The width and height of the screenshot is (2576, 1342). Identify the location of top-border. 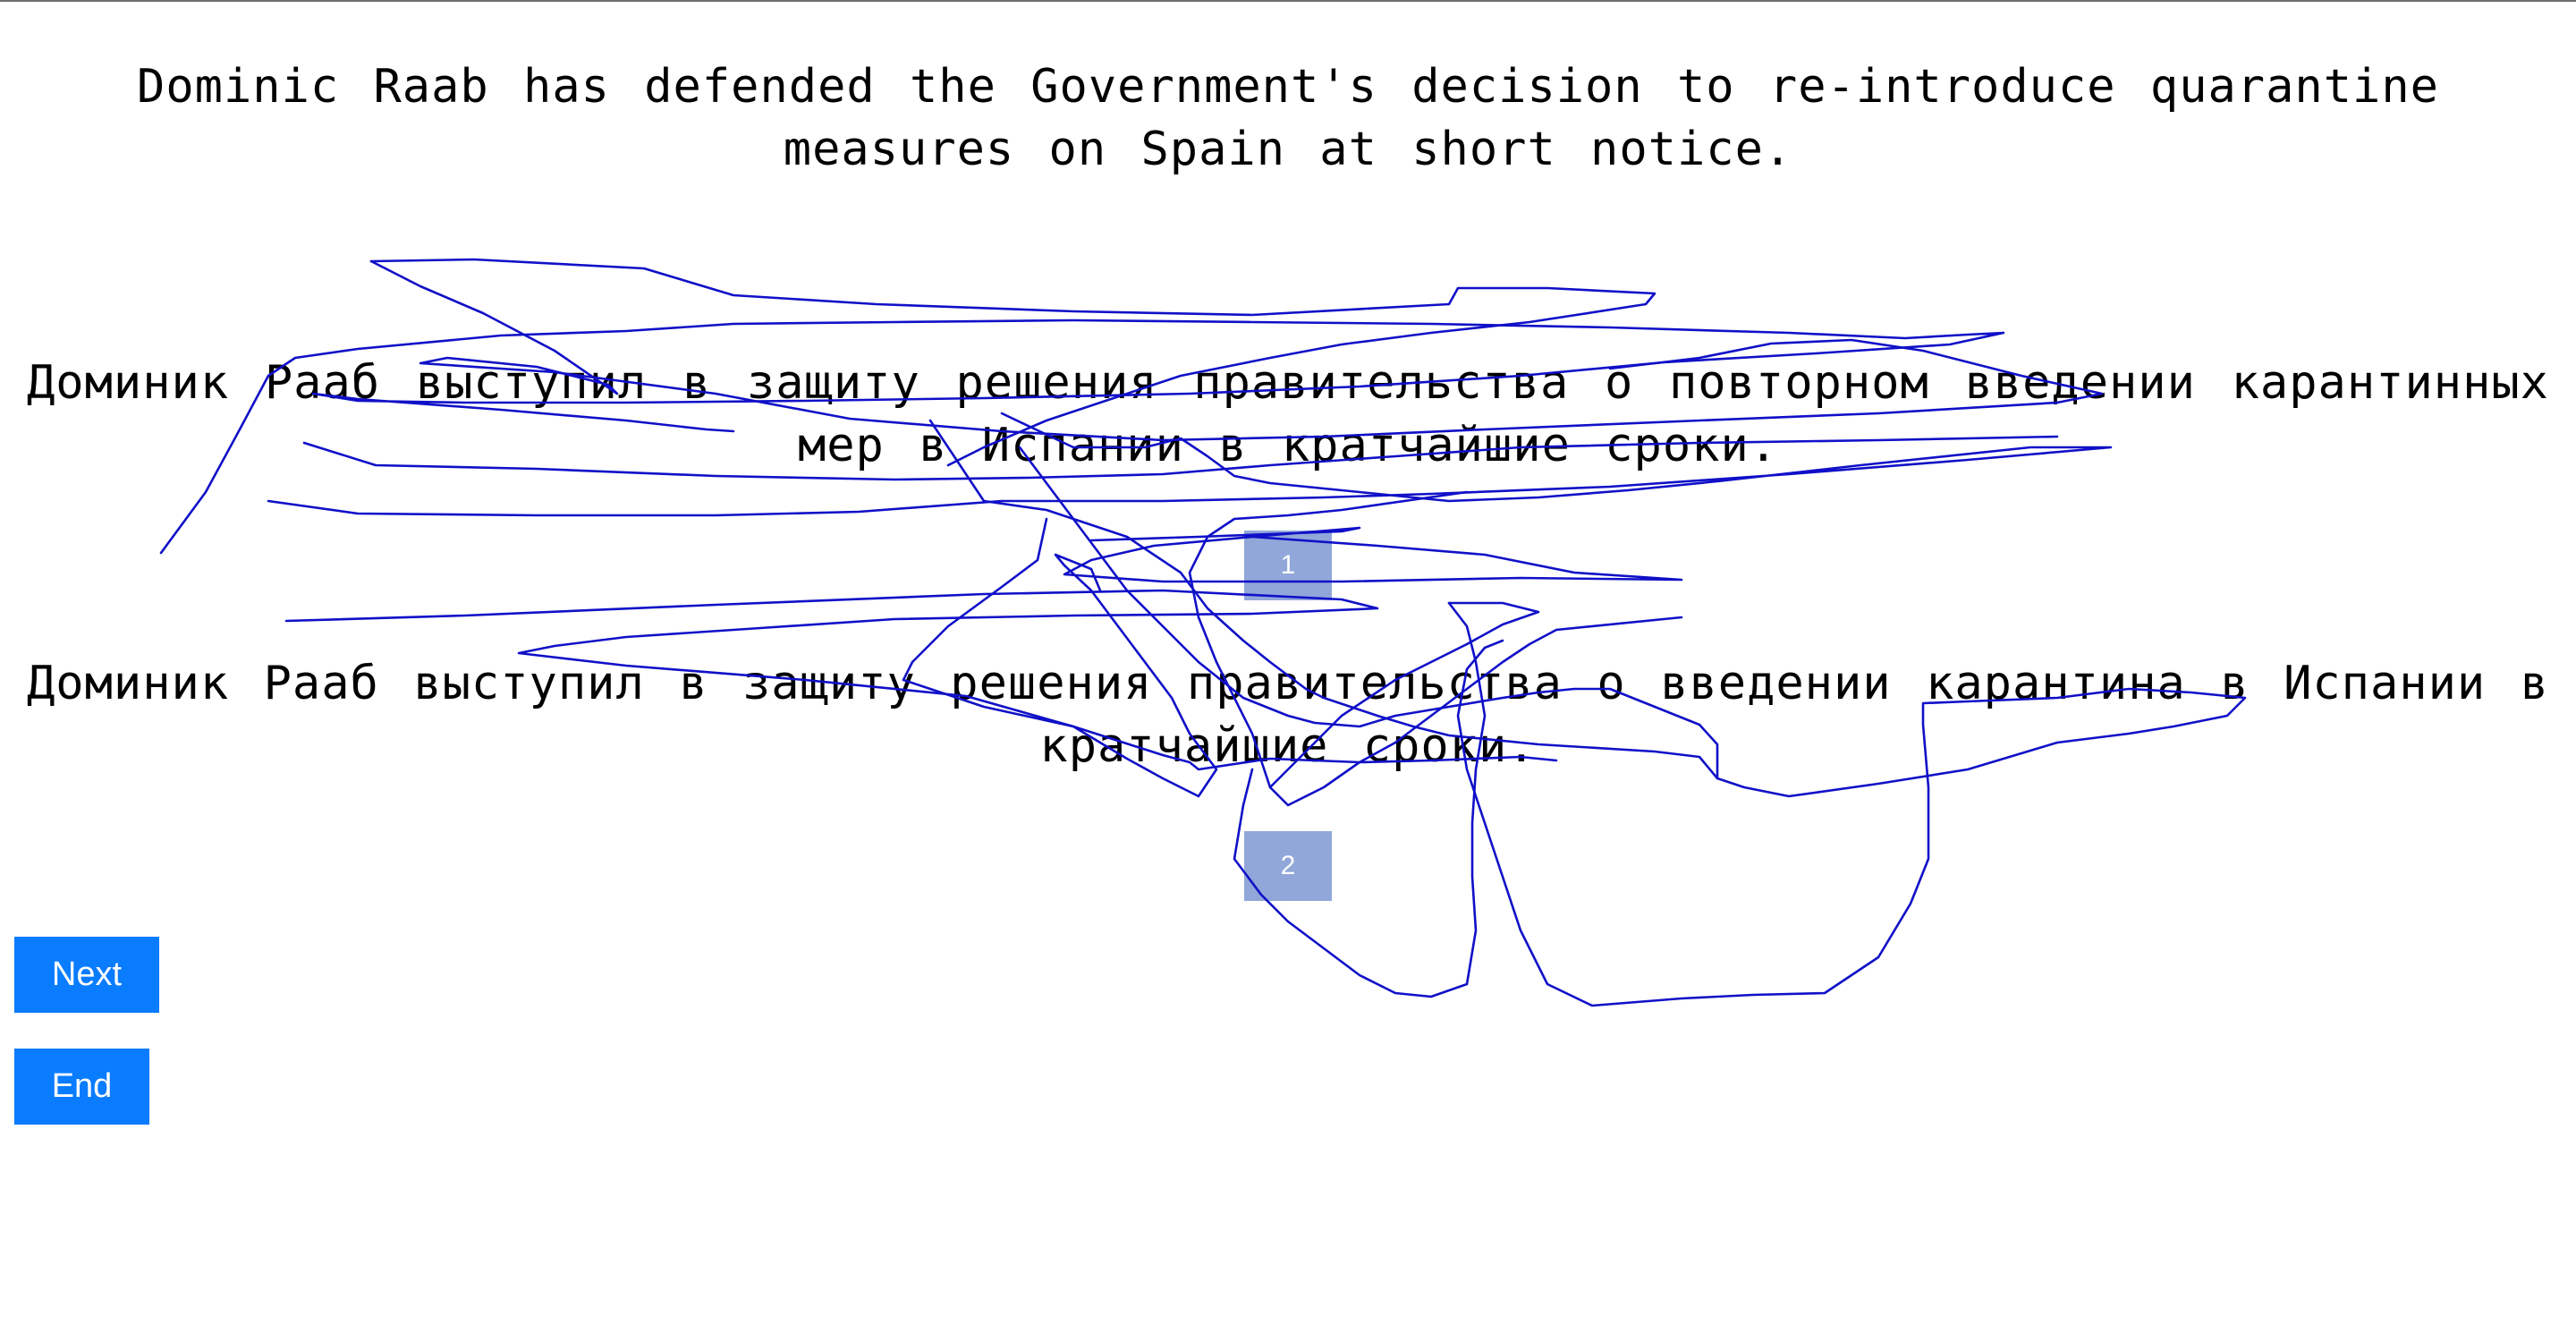
(1288, 1).